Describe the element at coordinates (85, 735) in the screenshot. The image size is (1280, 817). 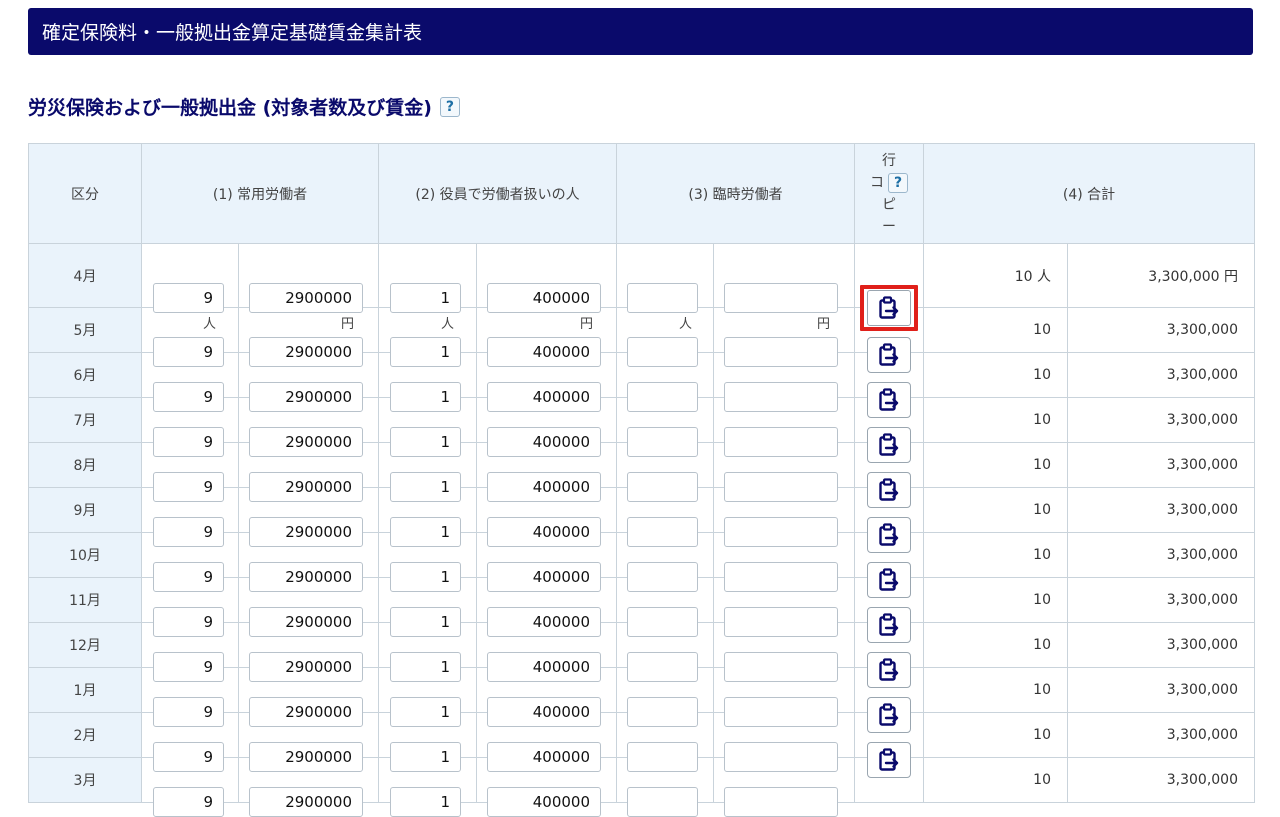
I see `month-label: 2月` at that location.